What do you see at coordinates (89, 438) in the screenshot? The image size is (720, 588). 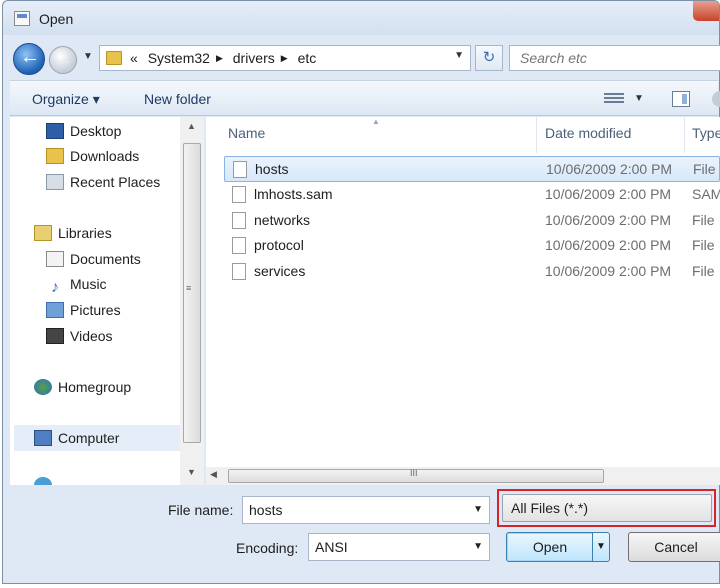 I see `nav-item-label: Computer` at bounding box center [89, 438].